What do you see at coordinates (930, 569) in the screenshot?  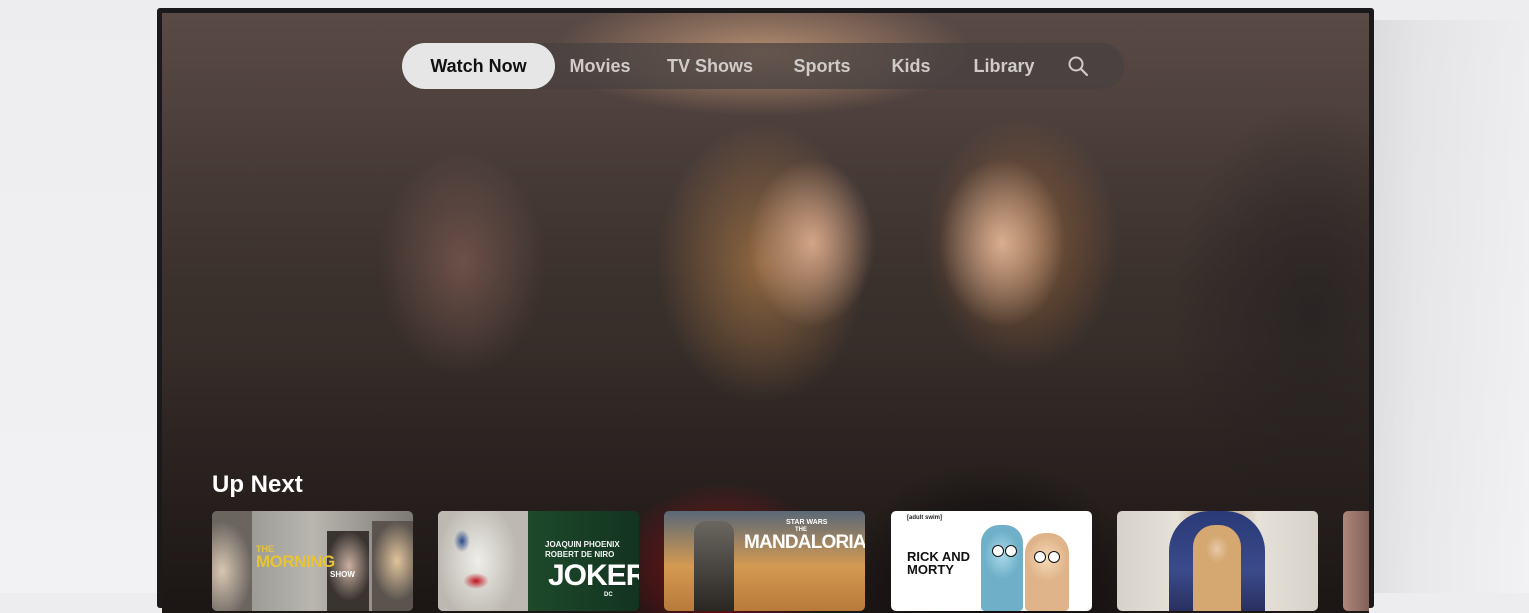 I see `tile-title-line2: MORTY` at bounding box center [930, 569].